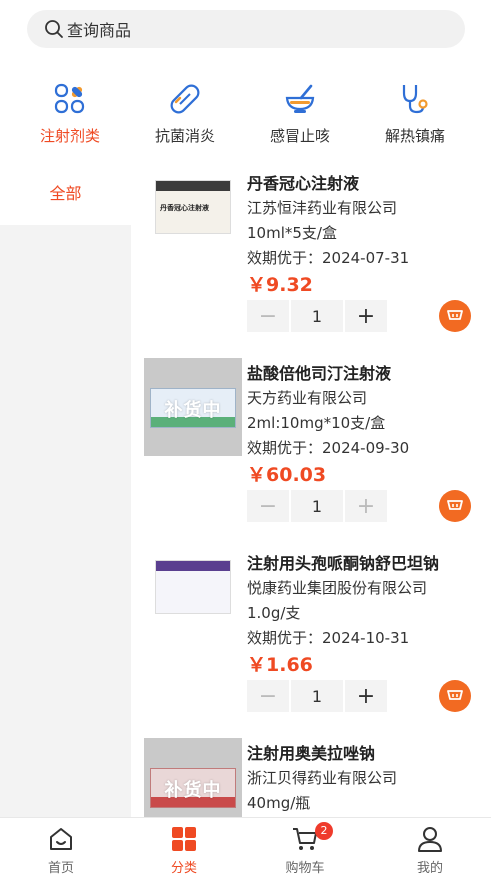 The image size is (491, 877). What do you see at coordinates (324, 831) in the screenshot?
I see `cart-badge: 2` at bounding box center [324, 831].